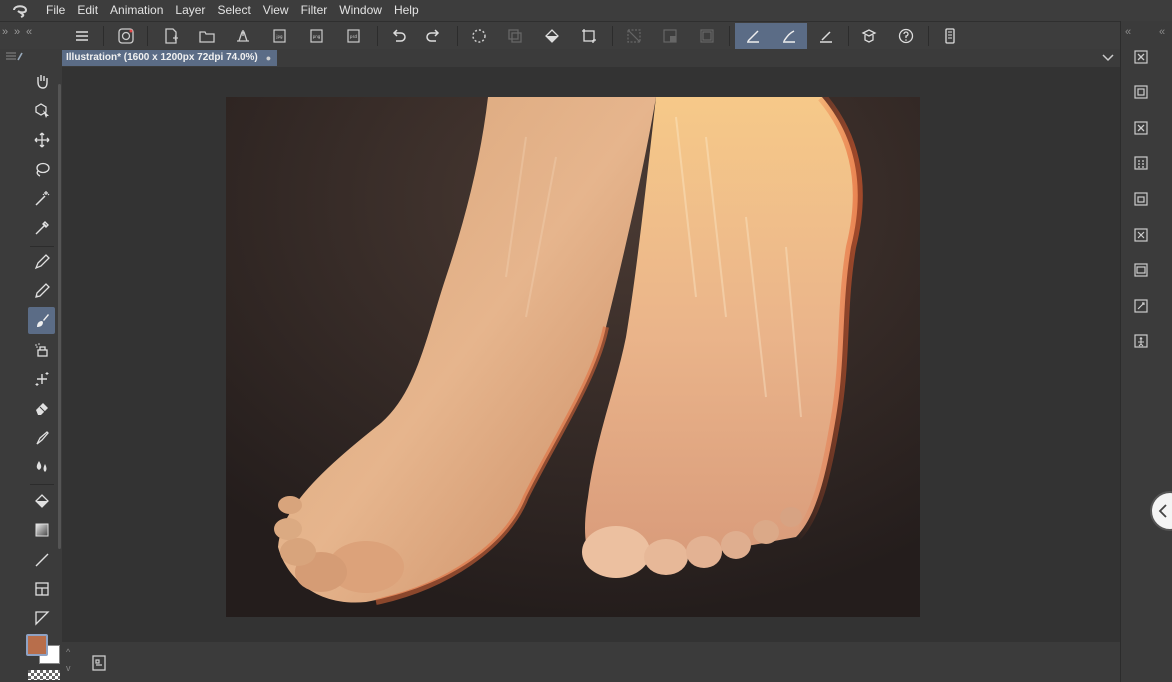 This screenshot has width=1172, height=682. Describe the element at coordinates (14, 56) in the screenshot. I see `palette-grip-icon` at that location.